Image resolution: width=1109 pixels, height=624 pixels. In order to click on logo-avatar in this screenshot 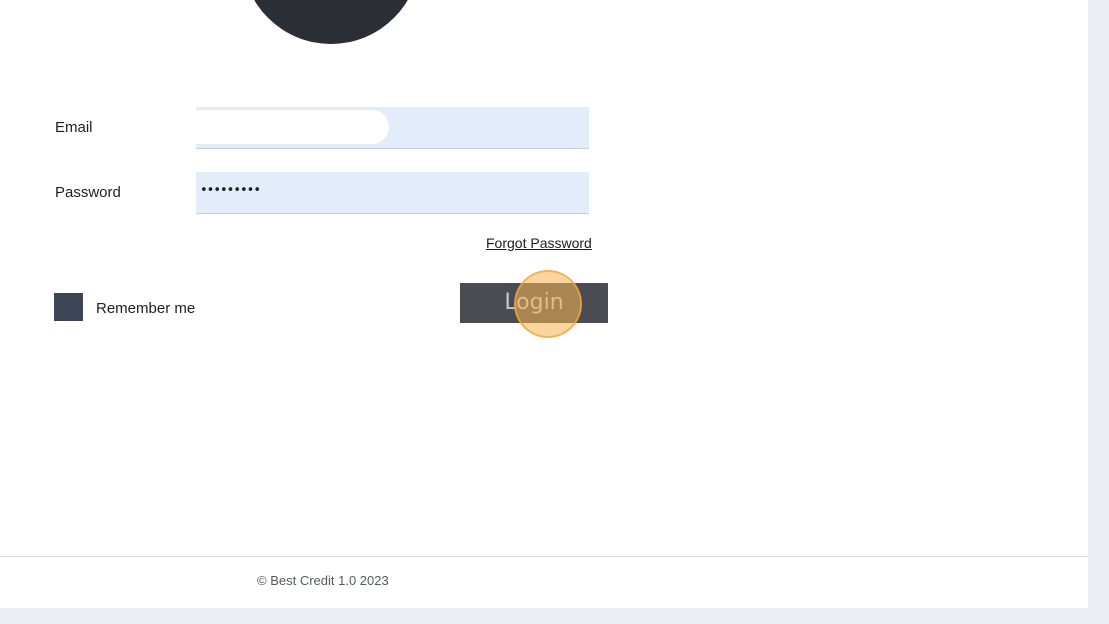, I will do `click(331, 22)`.